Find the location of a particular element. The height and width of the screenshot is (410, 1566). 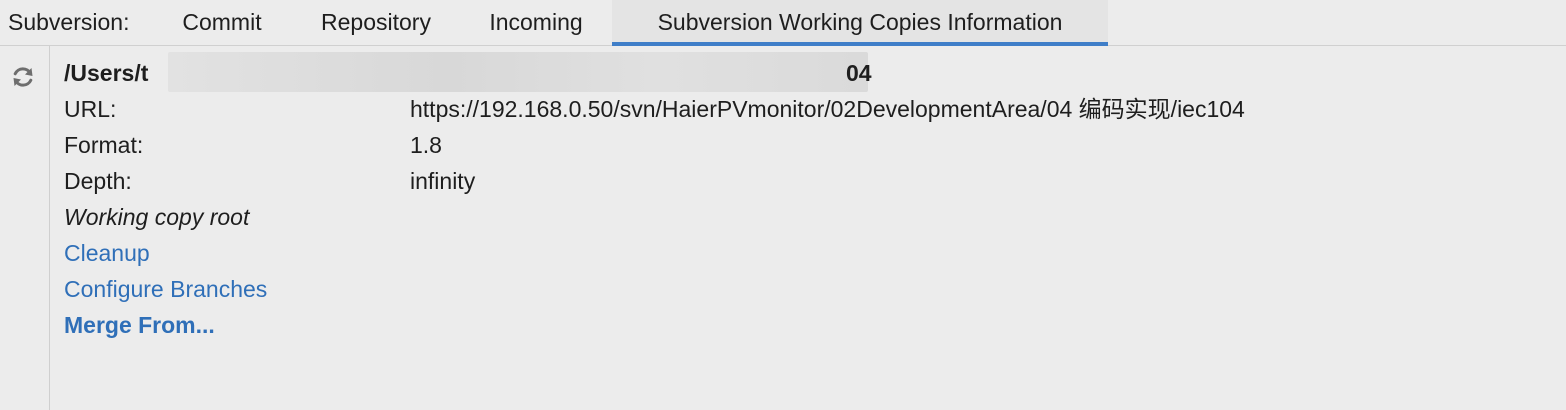

path-suffix: 04 is located at coordinates (859, 73).